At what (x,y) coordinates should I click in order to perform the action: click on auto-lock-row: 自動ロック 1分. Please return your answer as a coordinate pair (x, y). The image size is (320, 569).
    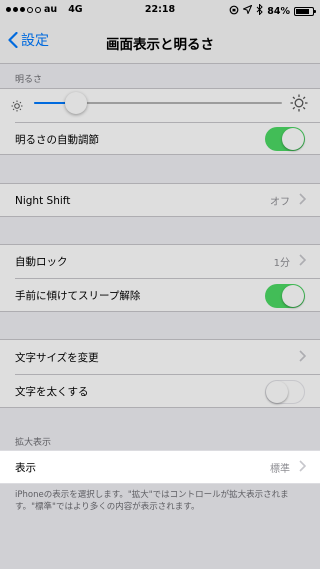
    Looking at the image, I should click on (160, 261).